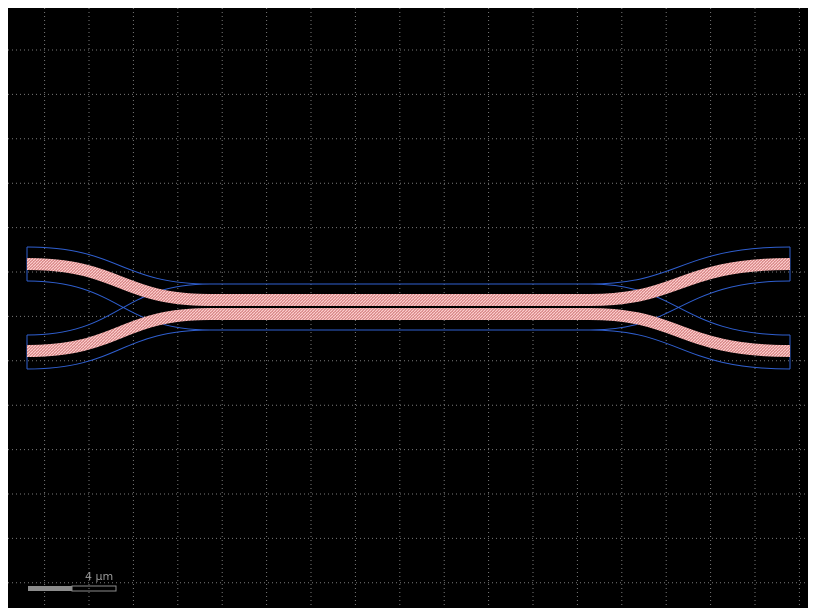 This screenshot has width=816, height=616. What do you see at coordinates (50, 588) in the screenshot?
I see `scale-bar-filled` at bounding box center [50, 588].